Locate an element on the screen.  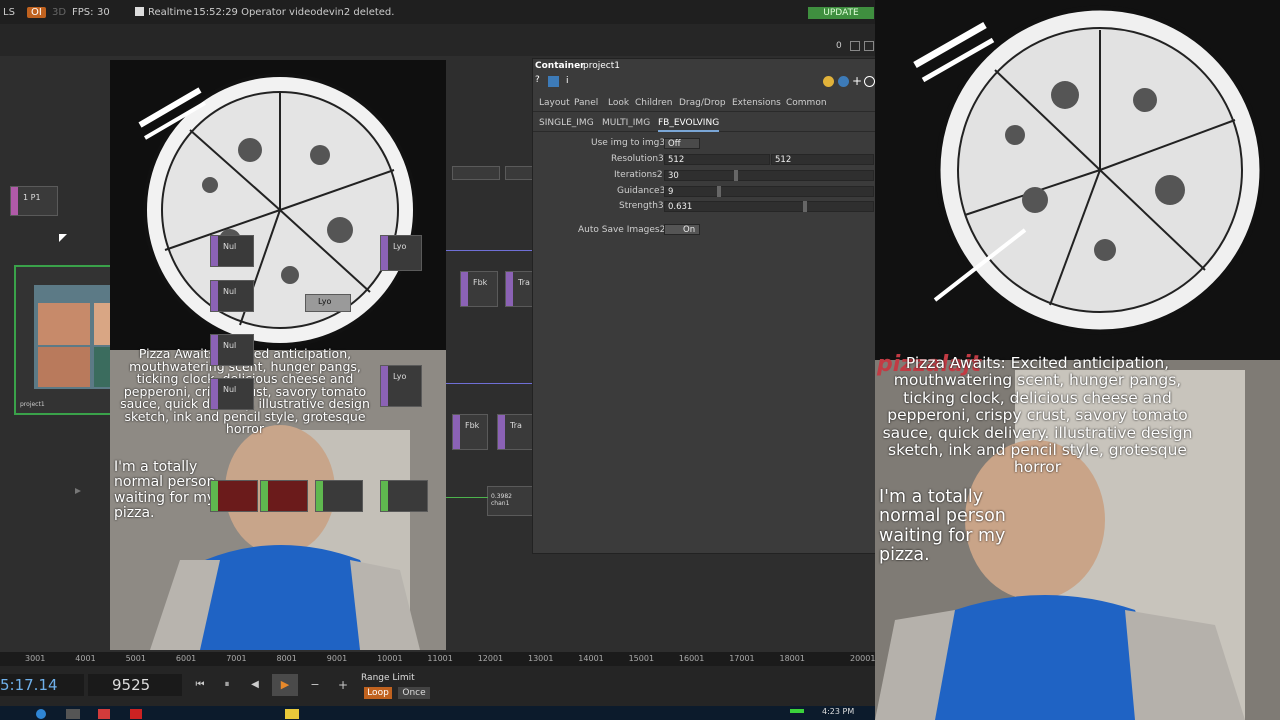
null-node-1: Nul is located at coordinates (232, 251).